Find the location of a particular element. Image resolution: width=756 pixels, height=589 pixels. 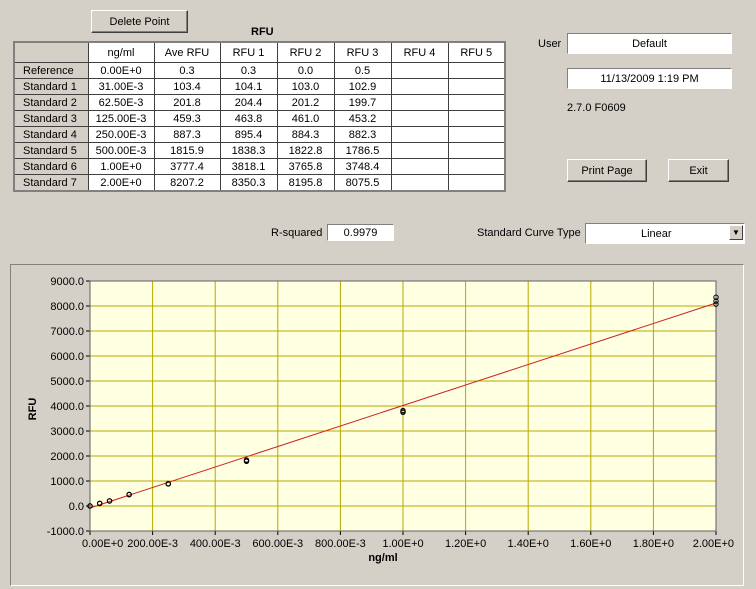

y-tick-label: 7000.0 is located at coordinates (67, 332).